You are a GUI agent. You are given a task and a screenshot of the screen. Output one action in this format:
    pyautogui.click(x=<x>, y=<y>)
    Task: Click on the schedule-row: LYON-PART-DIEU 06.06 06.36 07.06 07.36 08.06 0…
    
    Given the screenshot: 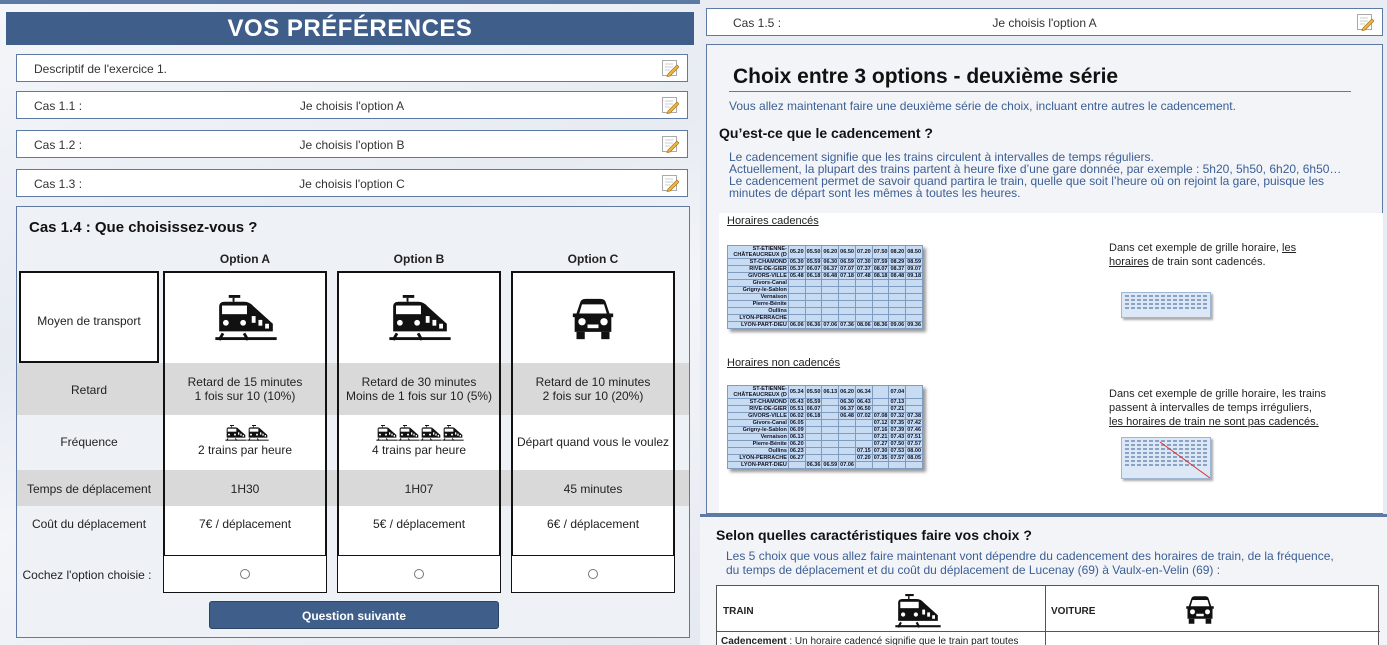 What is the action you would take?
    pyautogui.click(x=825, y=325)
    